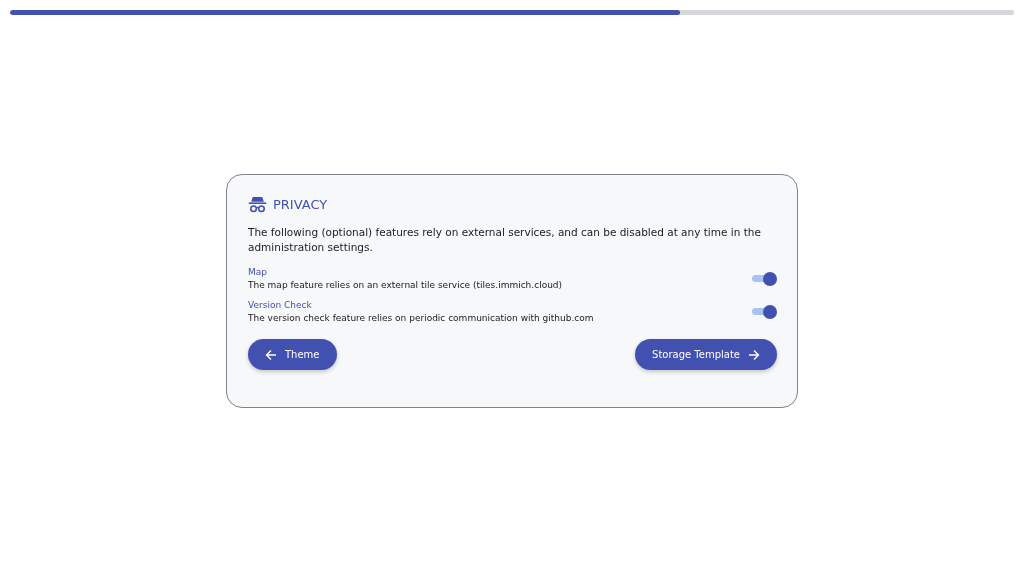  What do you see at coordinates (257, 204) in the screenshot?
I see `incognito-icon` at bounding box center [257, 204].